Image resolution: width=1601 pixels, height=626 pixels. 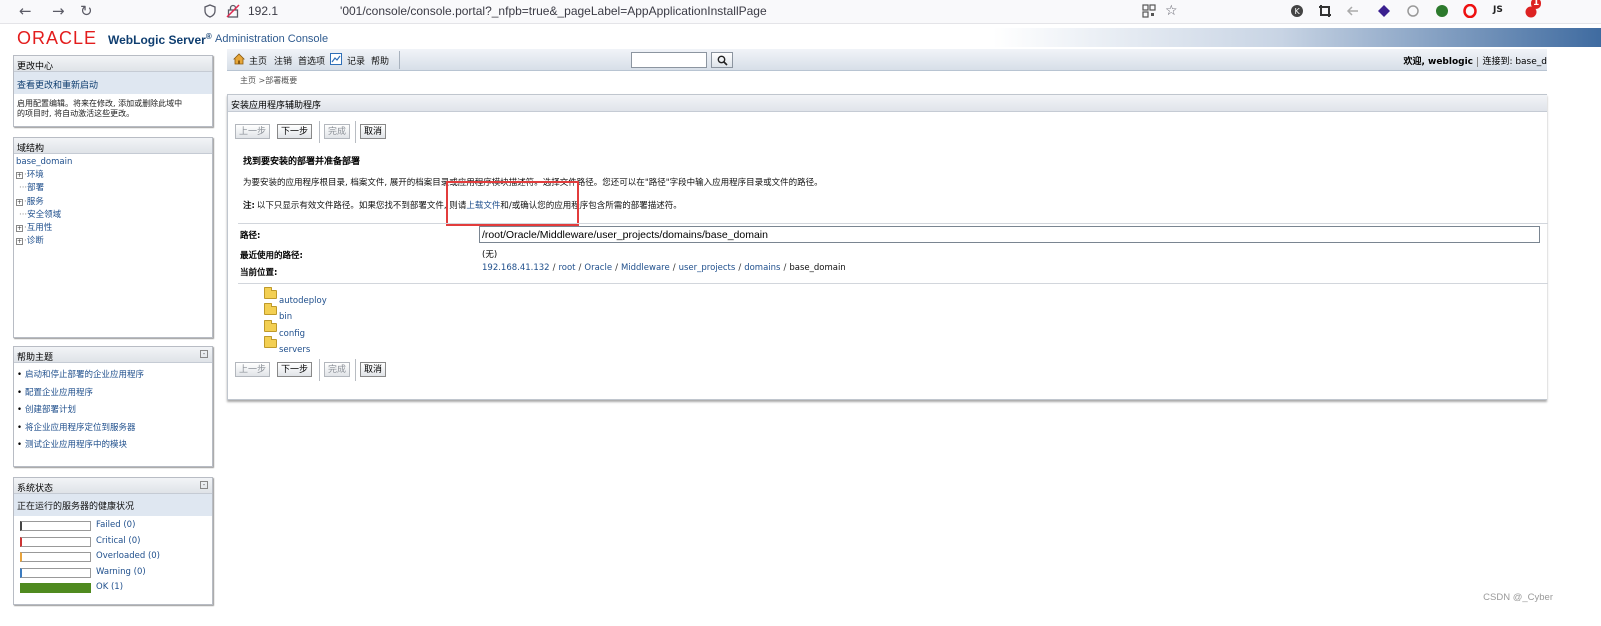 I want to click on green-extension-icon, so click(x=1442, y=11).